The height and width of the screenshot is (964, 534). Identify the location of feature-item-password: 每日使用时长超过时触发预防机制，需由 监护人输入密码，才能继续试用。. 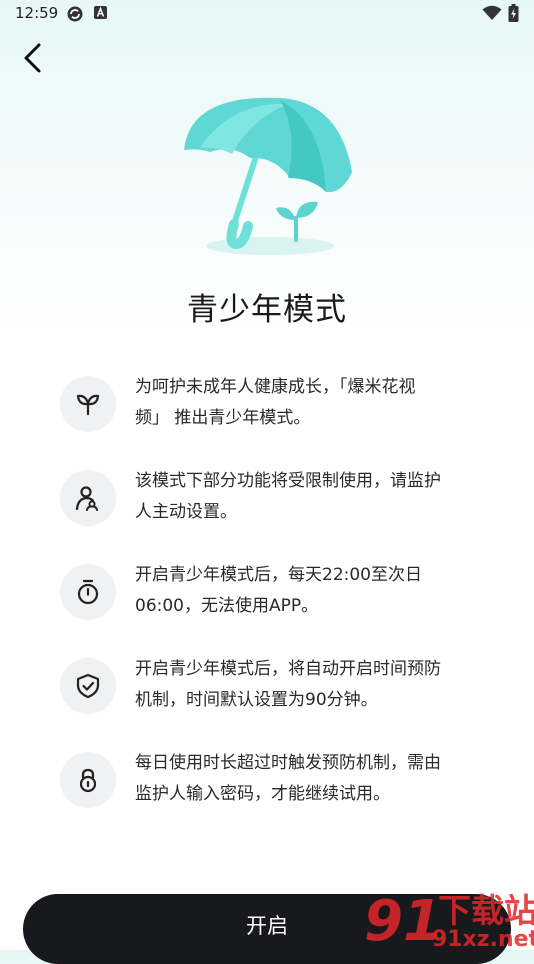
(270, 795).